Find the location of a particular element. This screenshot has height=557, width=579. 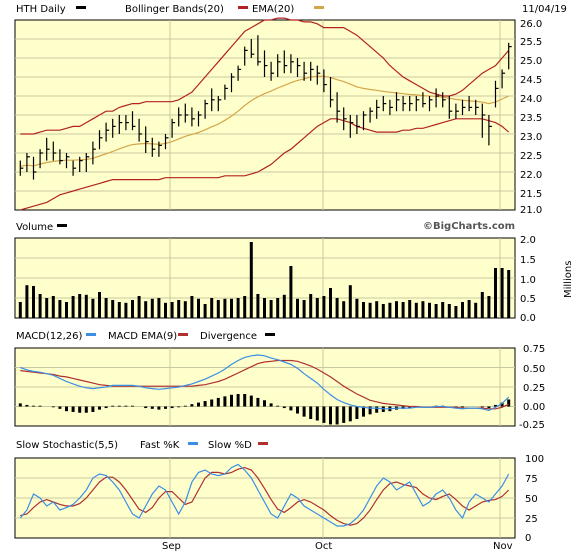

divergence-label: Divergence is located at coordinates (228, 336).